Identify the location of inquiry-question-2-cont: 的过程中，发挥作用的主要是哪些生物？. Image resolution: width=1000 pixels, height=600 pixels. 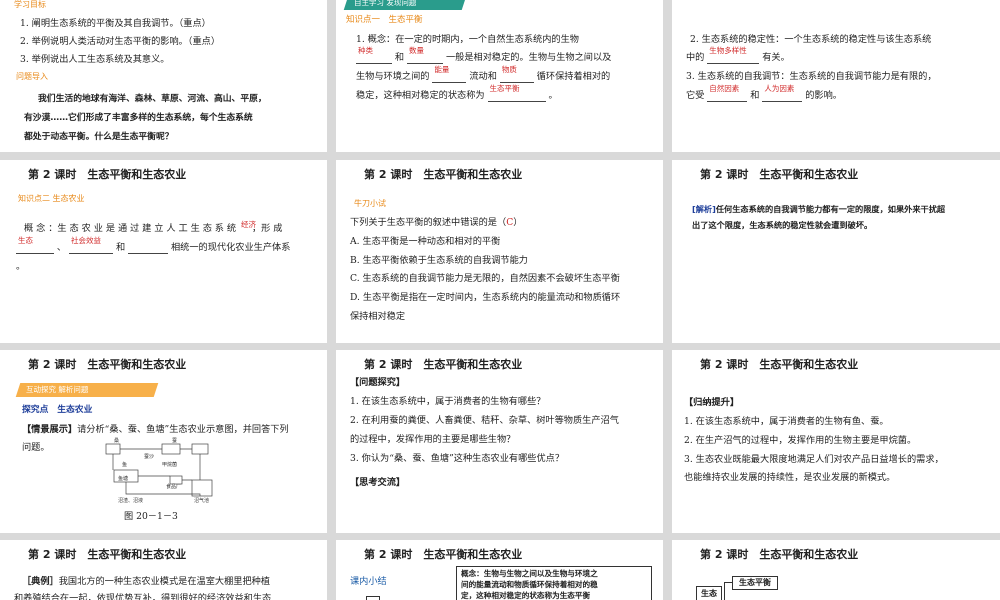
(433, 439).